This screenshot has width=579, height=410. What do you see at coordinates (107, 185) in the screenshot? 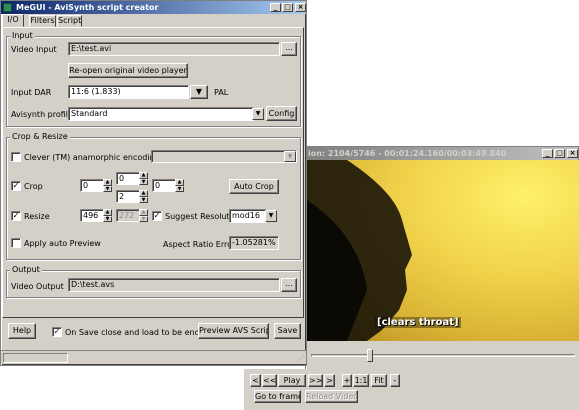
I see `crop-left-spinner: ▲ ▼` at bounding box center [107, 185].